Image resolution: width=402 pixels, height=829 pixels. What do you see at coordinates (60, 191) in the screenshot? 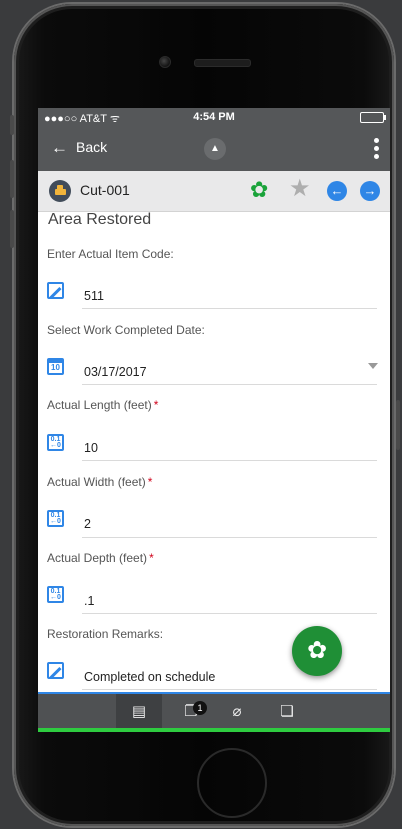
I see `truck-avatar-icon` at bounding box center [60, 191].